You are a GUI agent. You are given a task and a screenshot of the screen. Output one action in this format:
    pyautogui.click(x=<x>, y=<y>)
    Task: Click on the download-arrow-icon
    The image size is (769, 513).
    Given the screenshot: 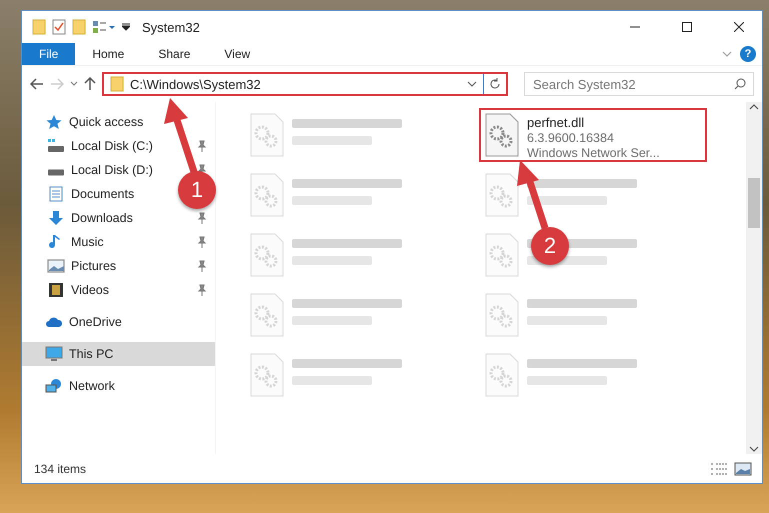 What is the action you would take?
    pyautogui.click(x=56, y=218)
    